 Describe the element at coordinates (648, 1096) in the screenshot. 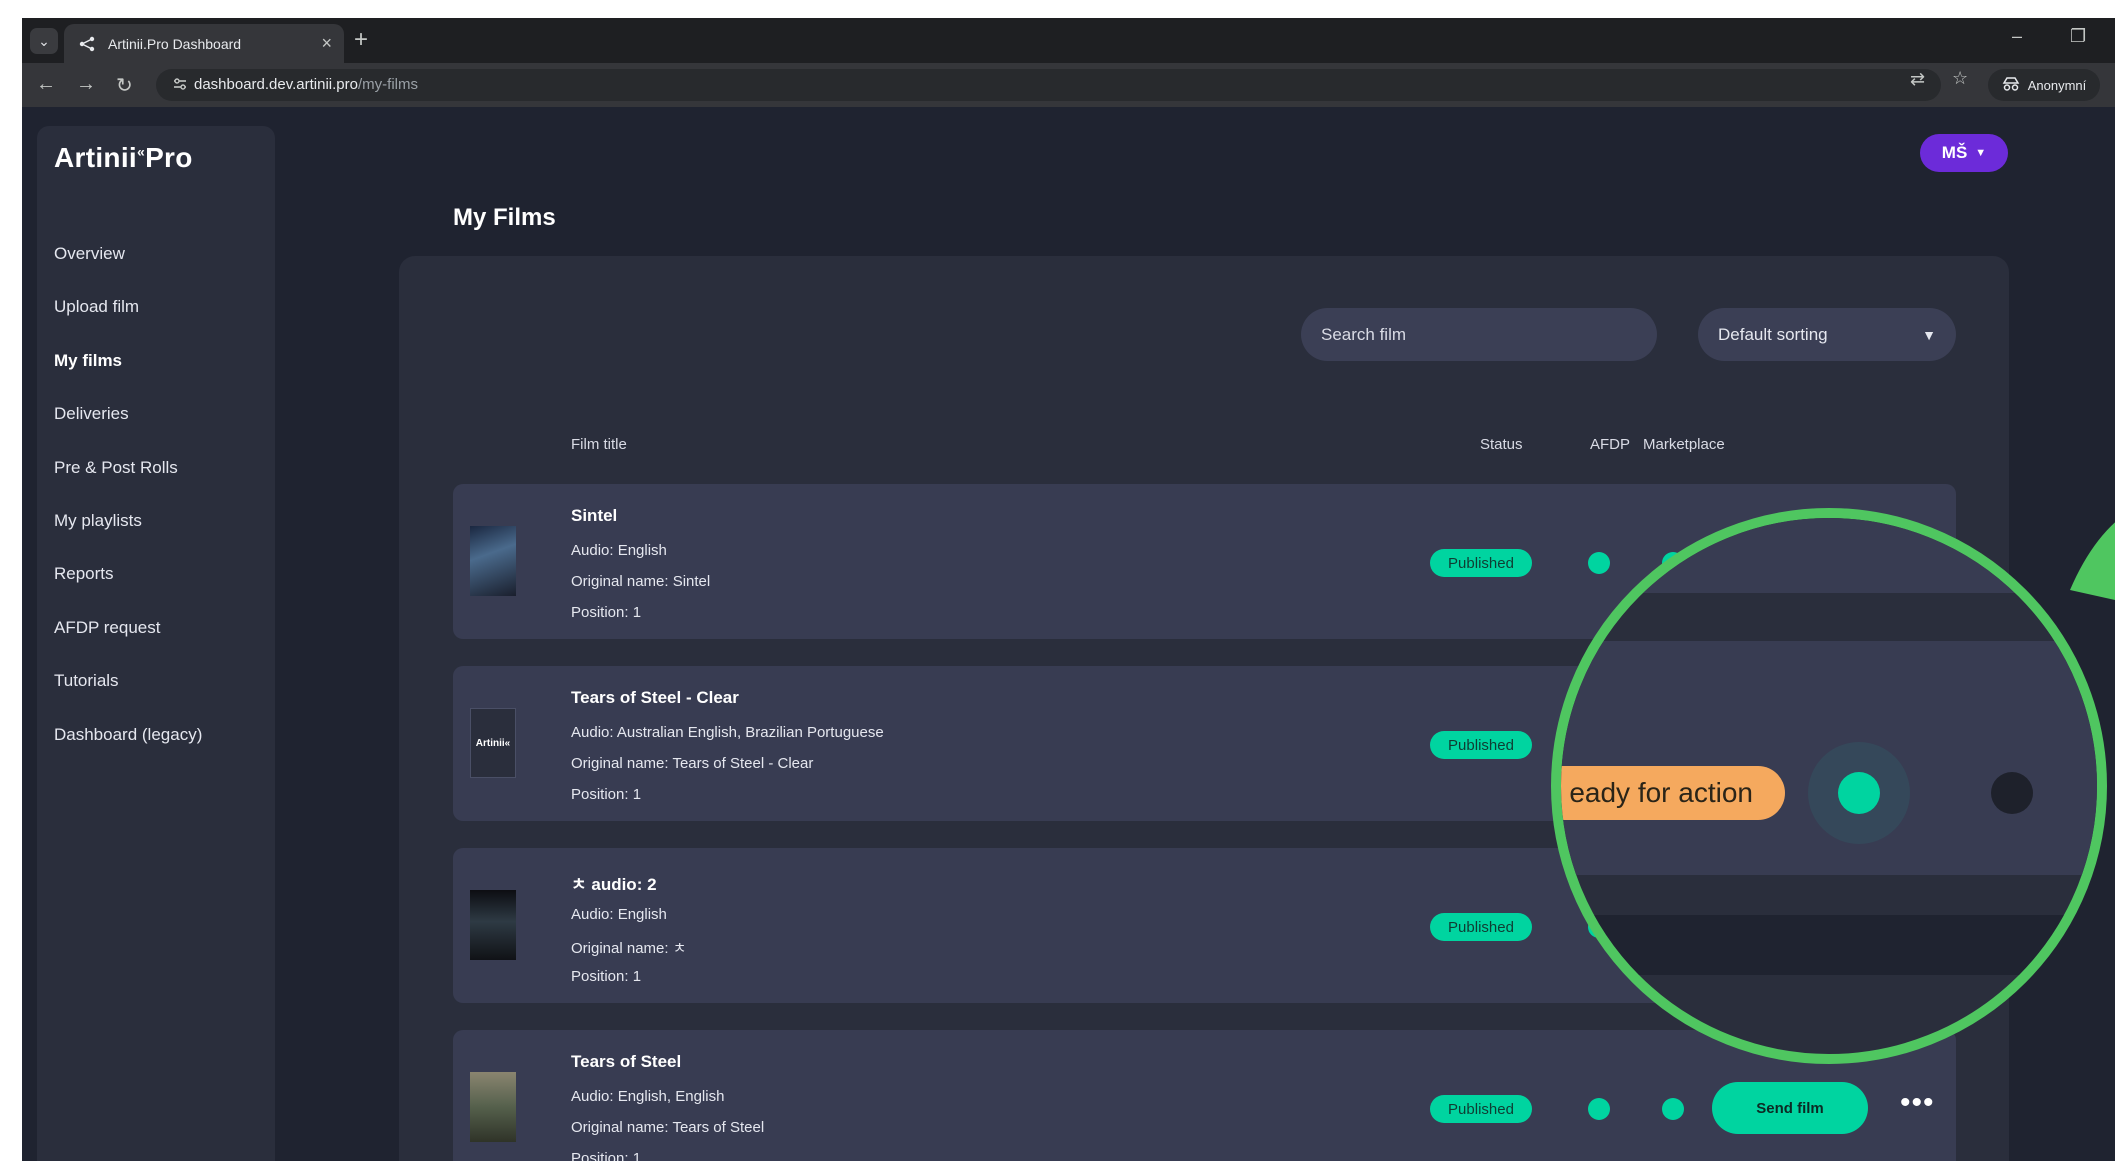

I see `film-audio: Audio: English, English` at that location.